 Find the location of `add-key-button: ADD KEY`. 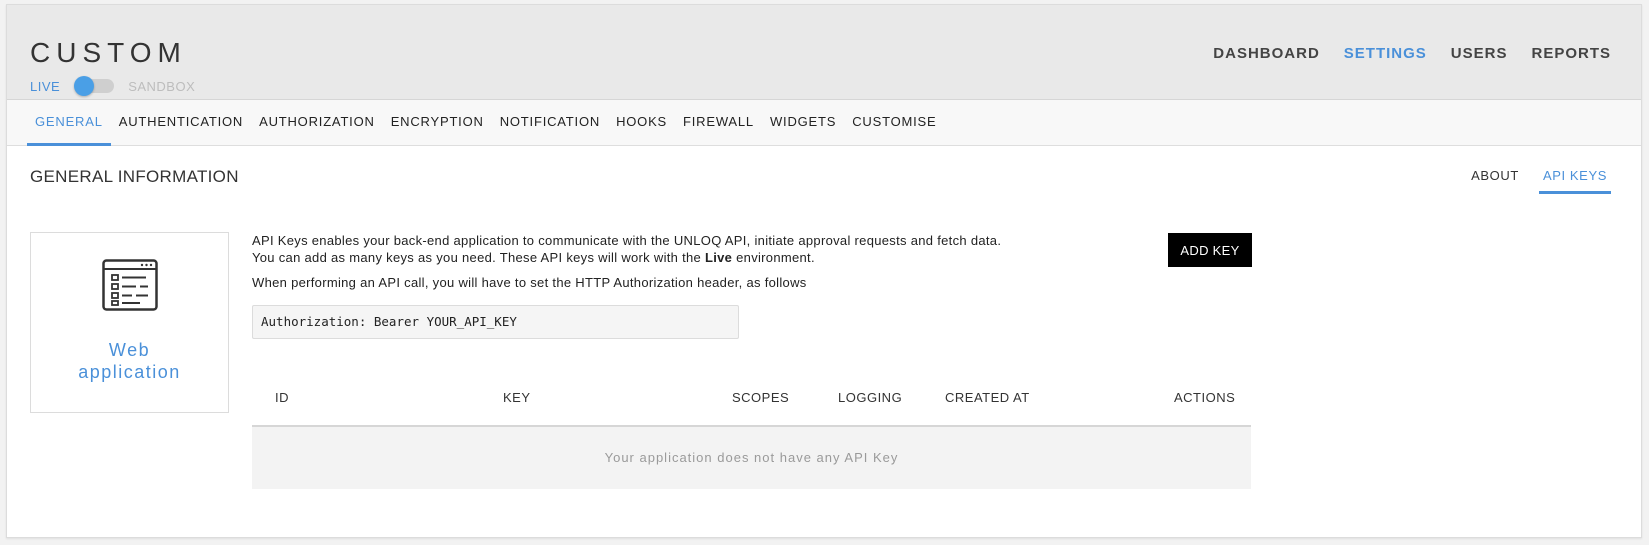

add-key-button: ADD KEY is located at coordinates (1210, 250).